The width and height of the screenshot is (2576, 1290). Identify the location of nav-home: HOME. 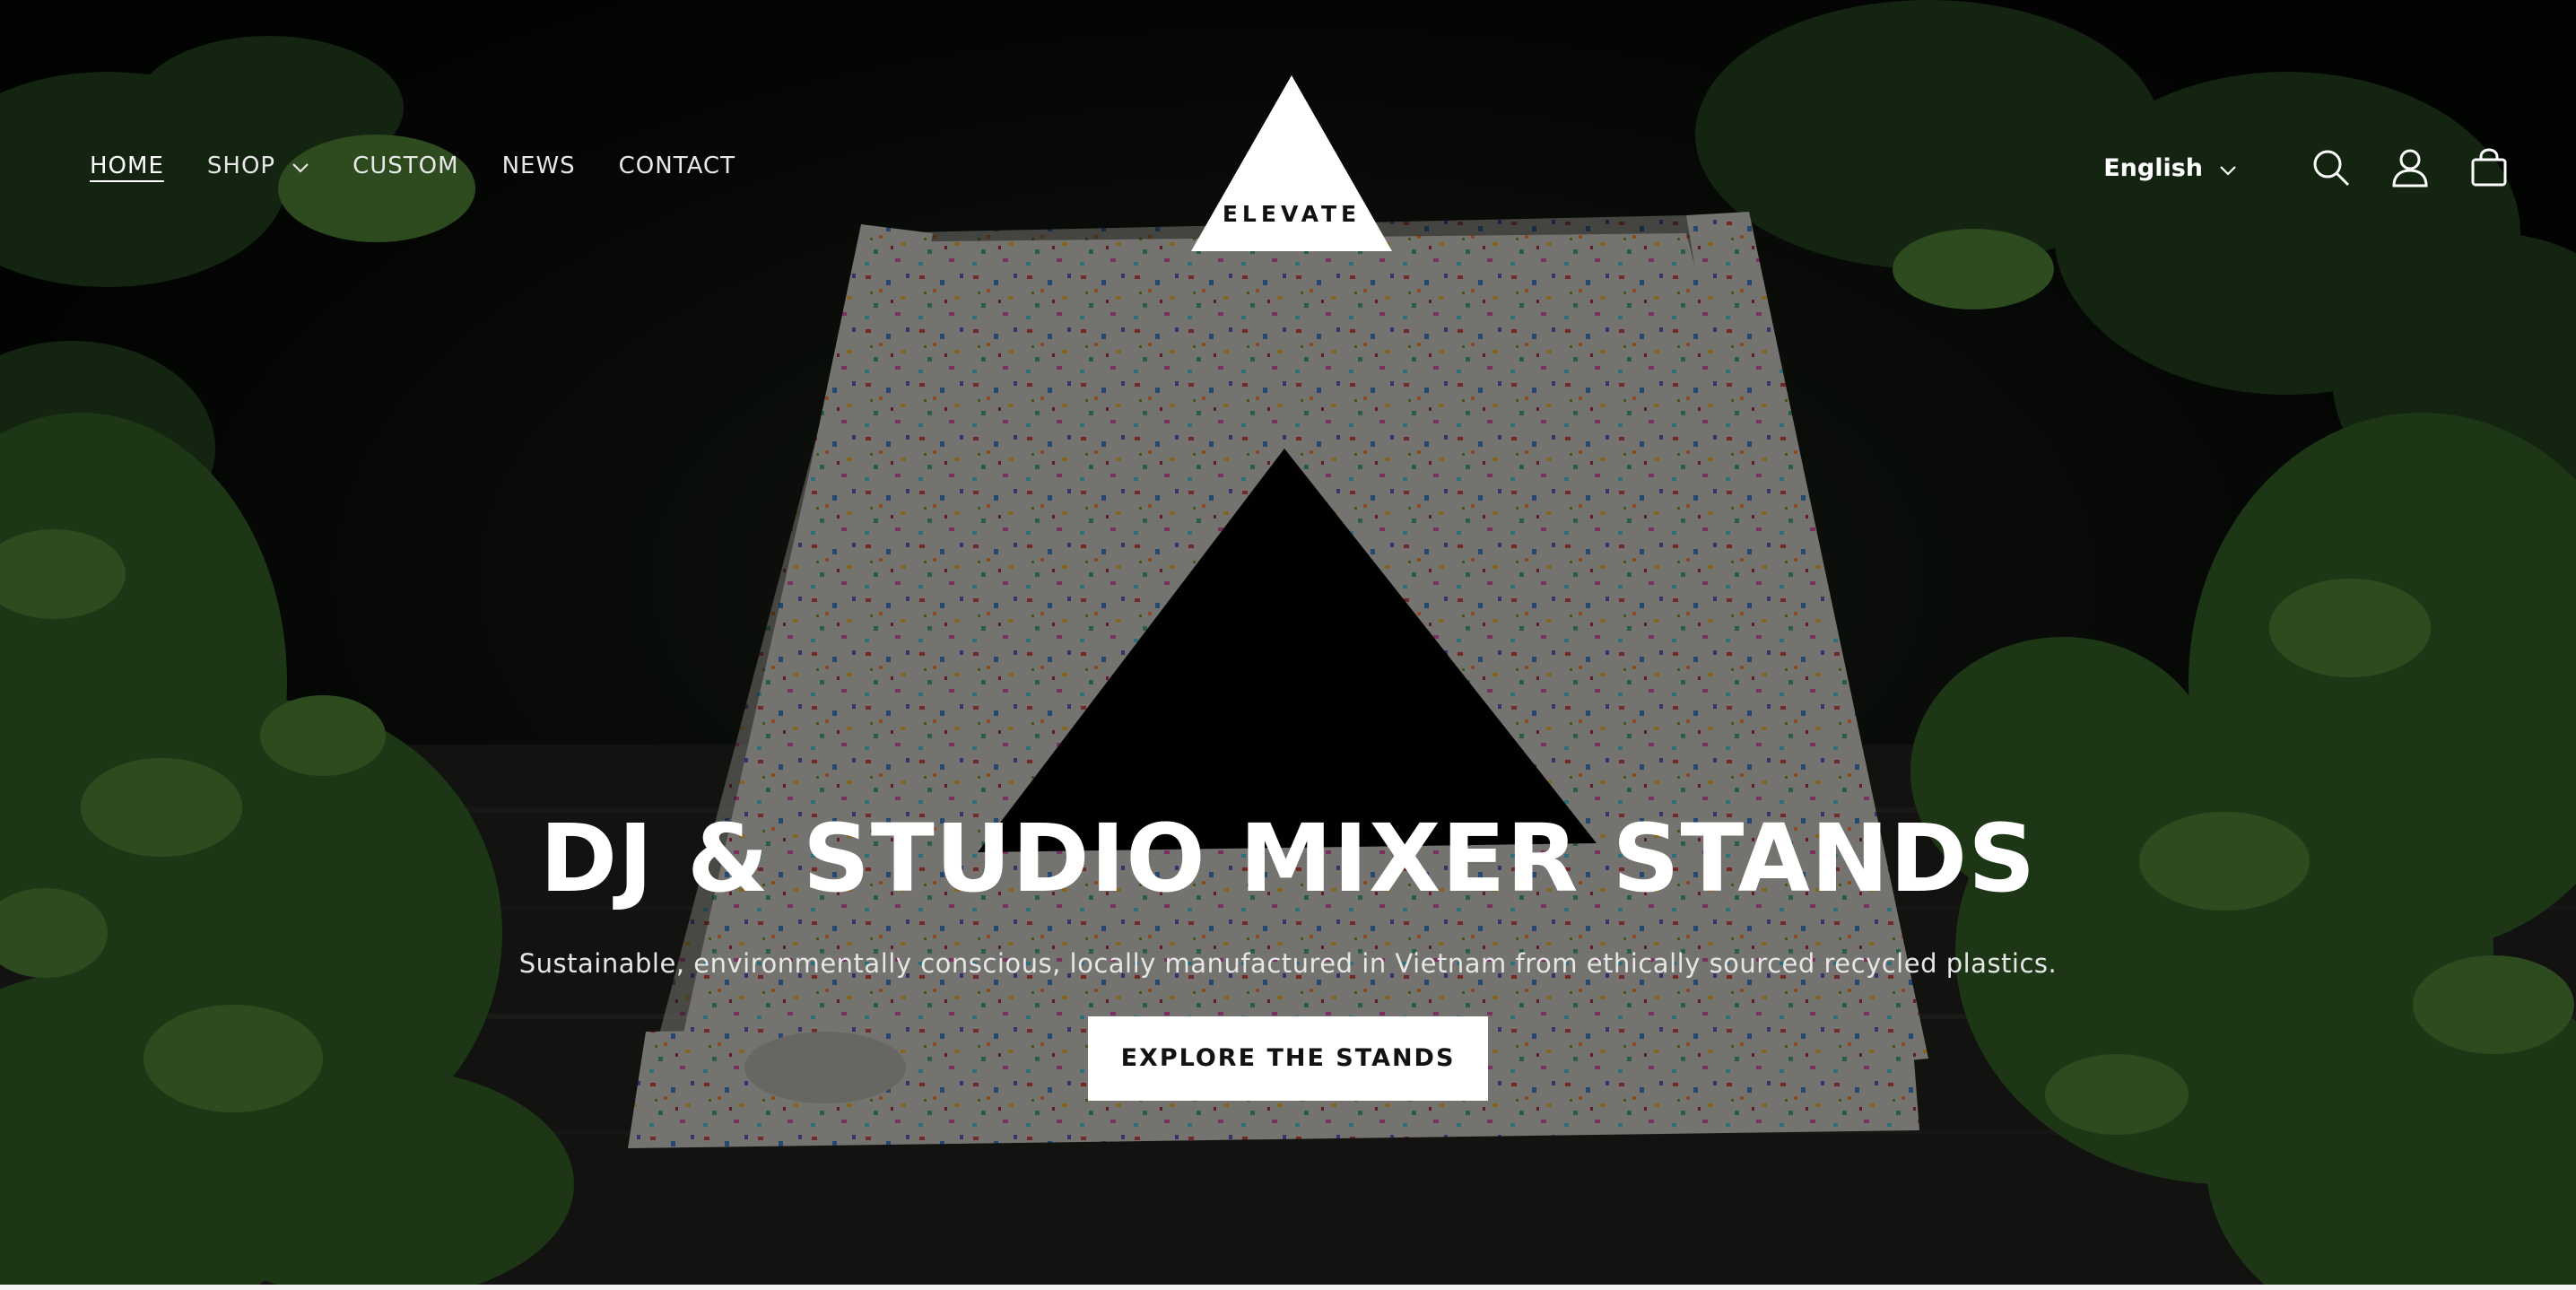
(127, 166).